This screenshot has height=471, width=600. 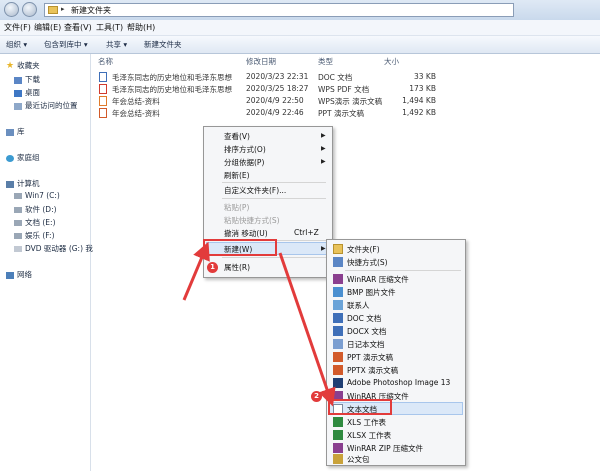 I want to click on annotation-arrows, so click(x=259, y=324).